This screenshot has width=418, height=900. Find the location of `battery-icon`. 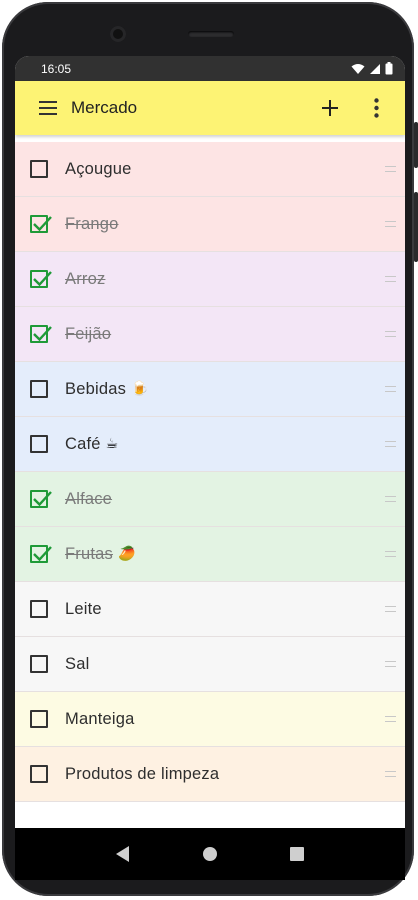

battery-icon is located at coordinates (389, 68).